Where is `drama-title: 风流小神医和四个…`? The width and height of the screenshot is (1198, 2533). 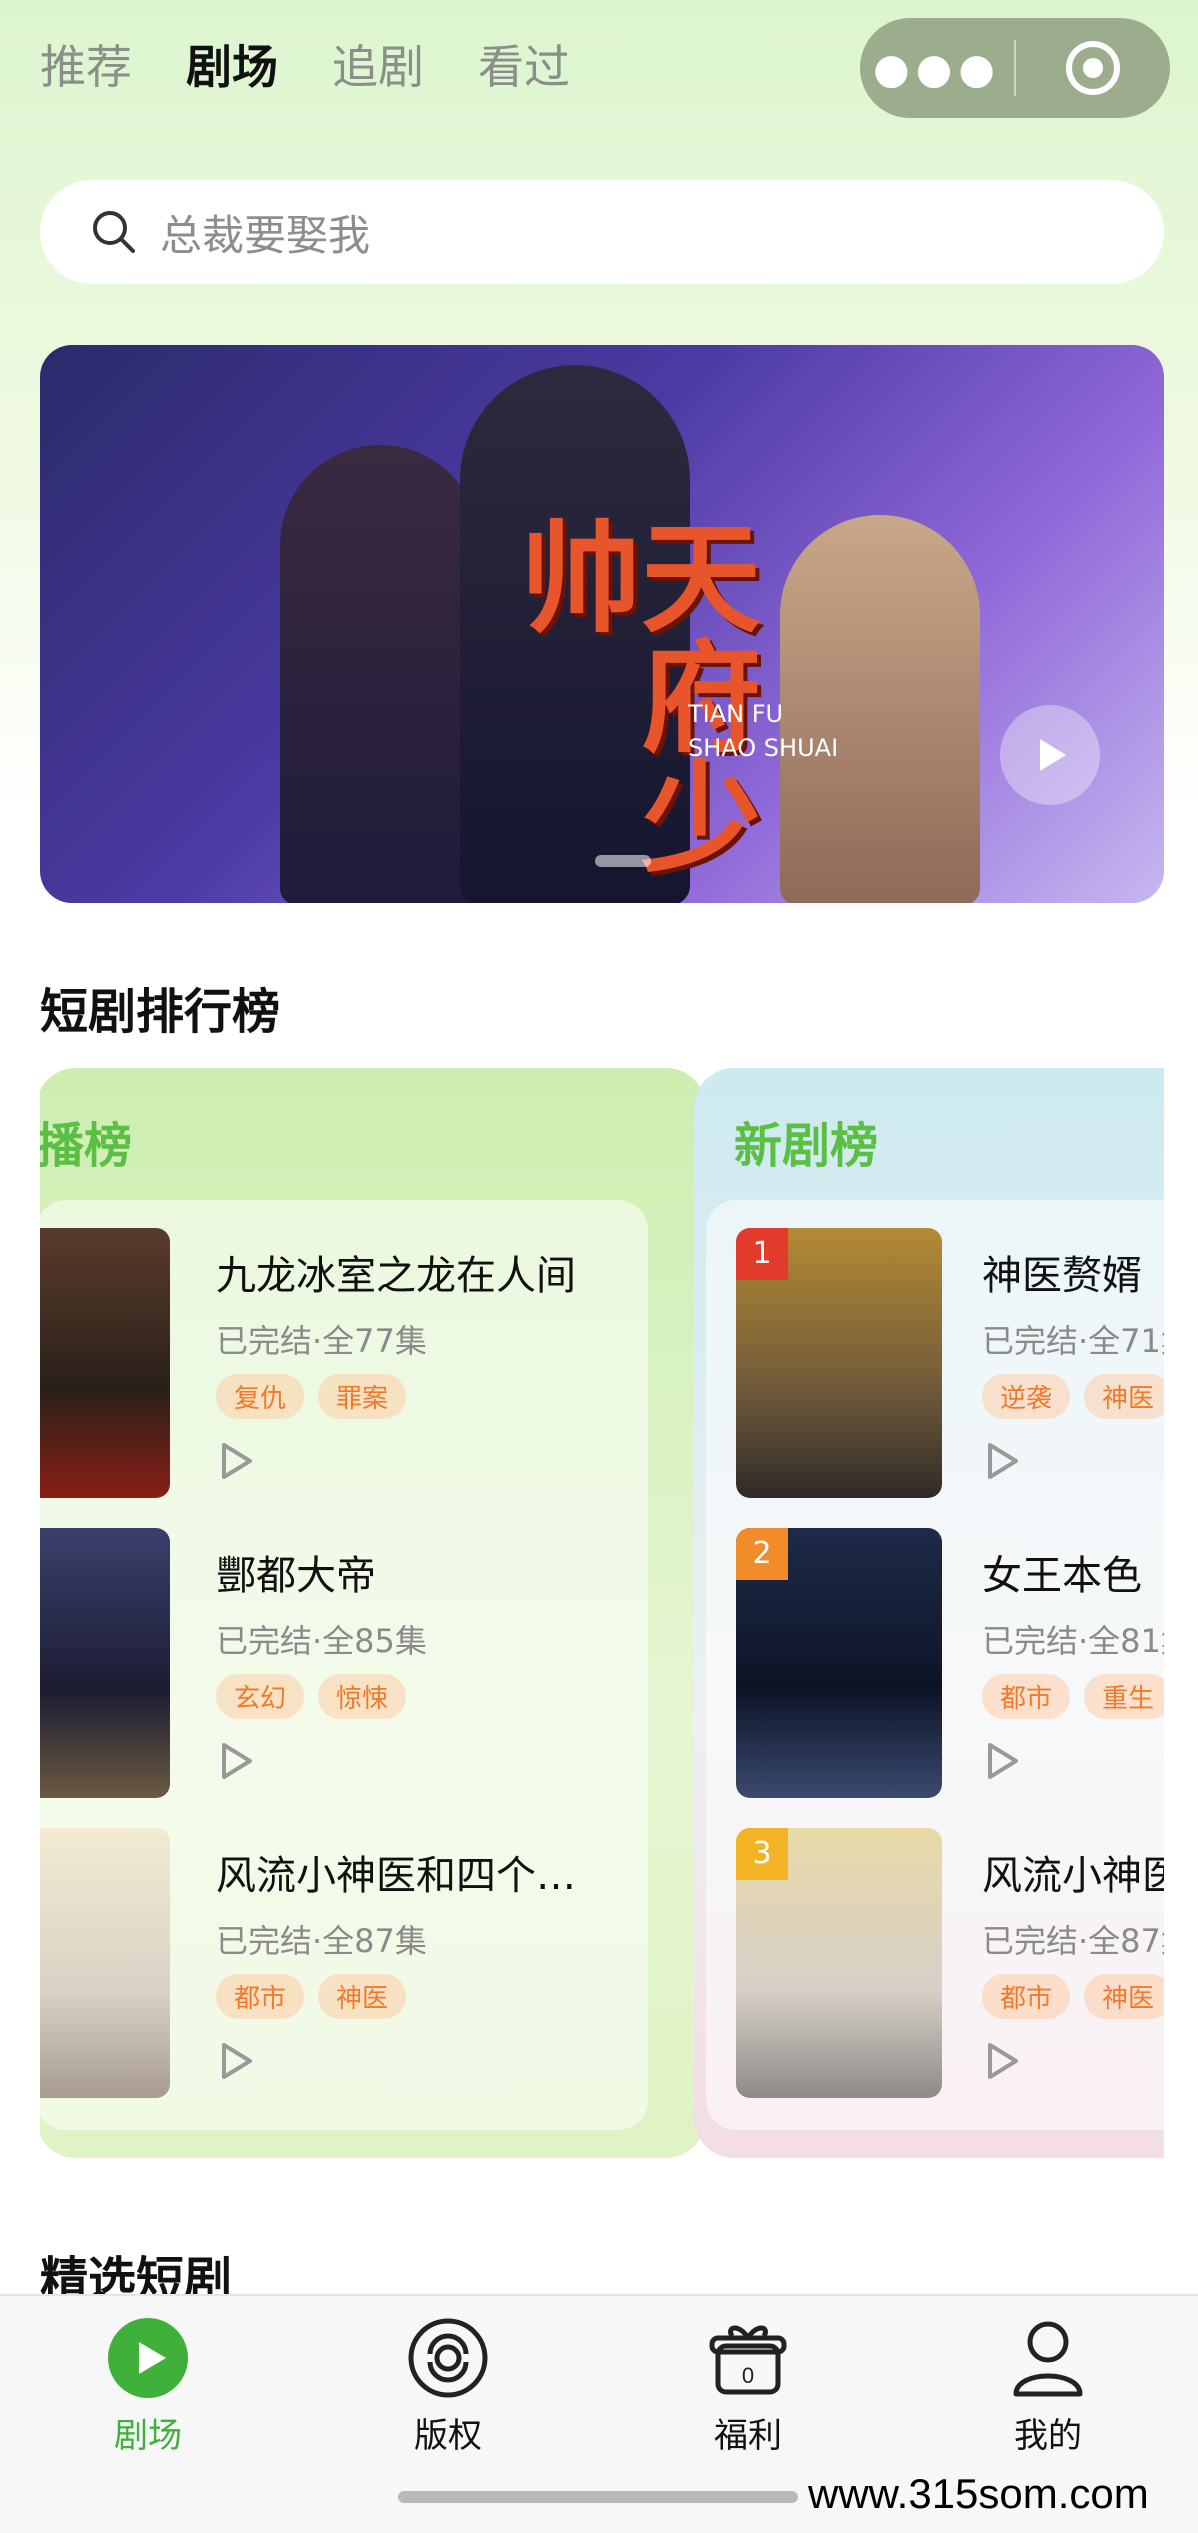
drama-title: 风流小神医和四个… is located at coordinates (396, 1876).